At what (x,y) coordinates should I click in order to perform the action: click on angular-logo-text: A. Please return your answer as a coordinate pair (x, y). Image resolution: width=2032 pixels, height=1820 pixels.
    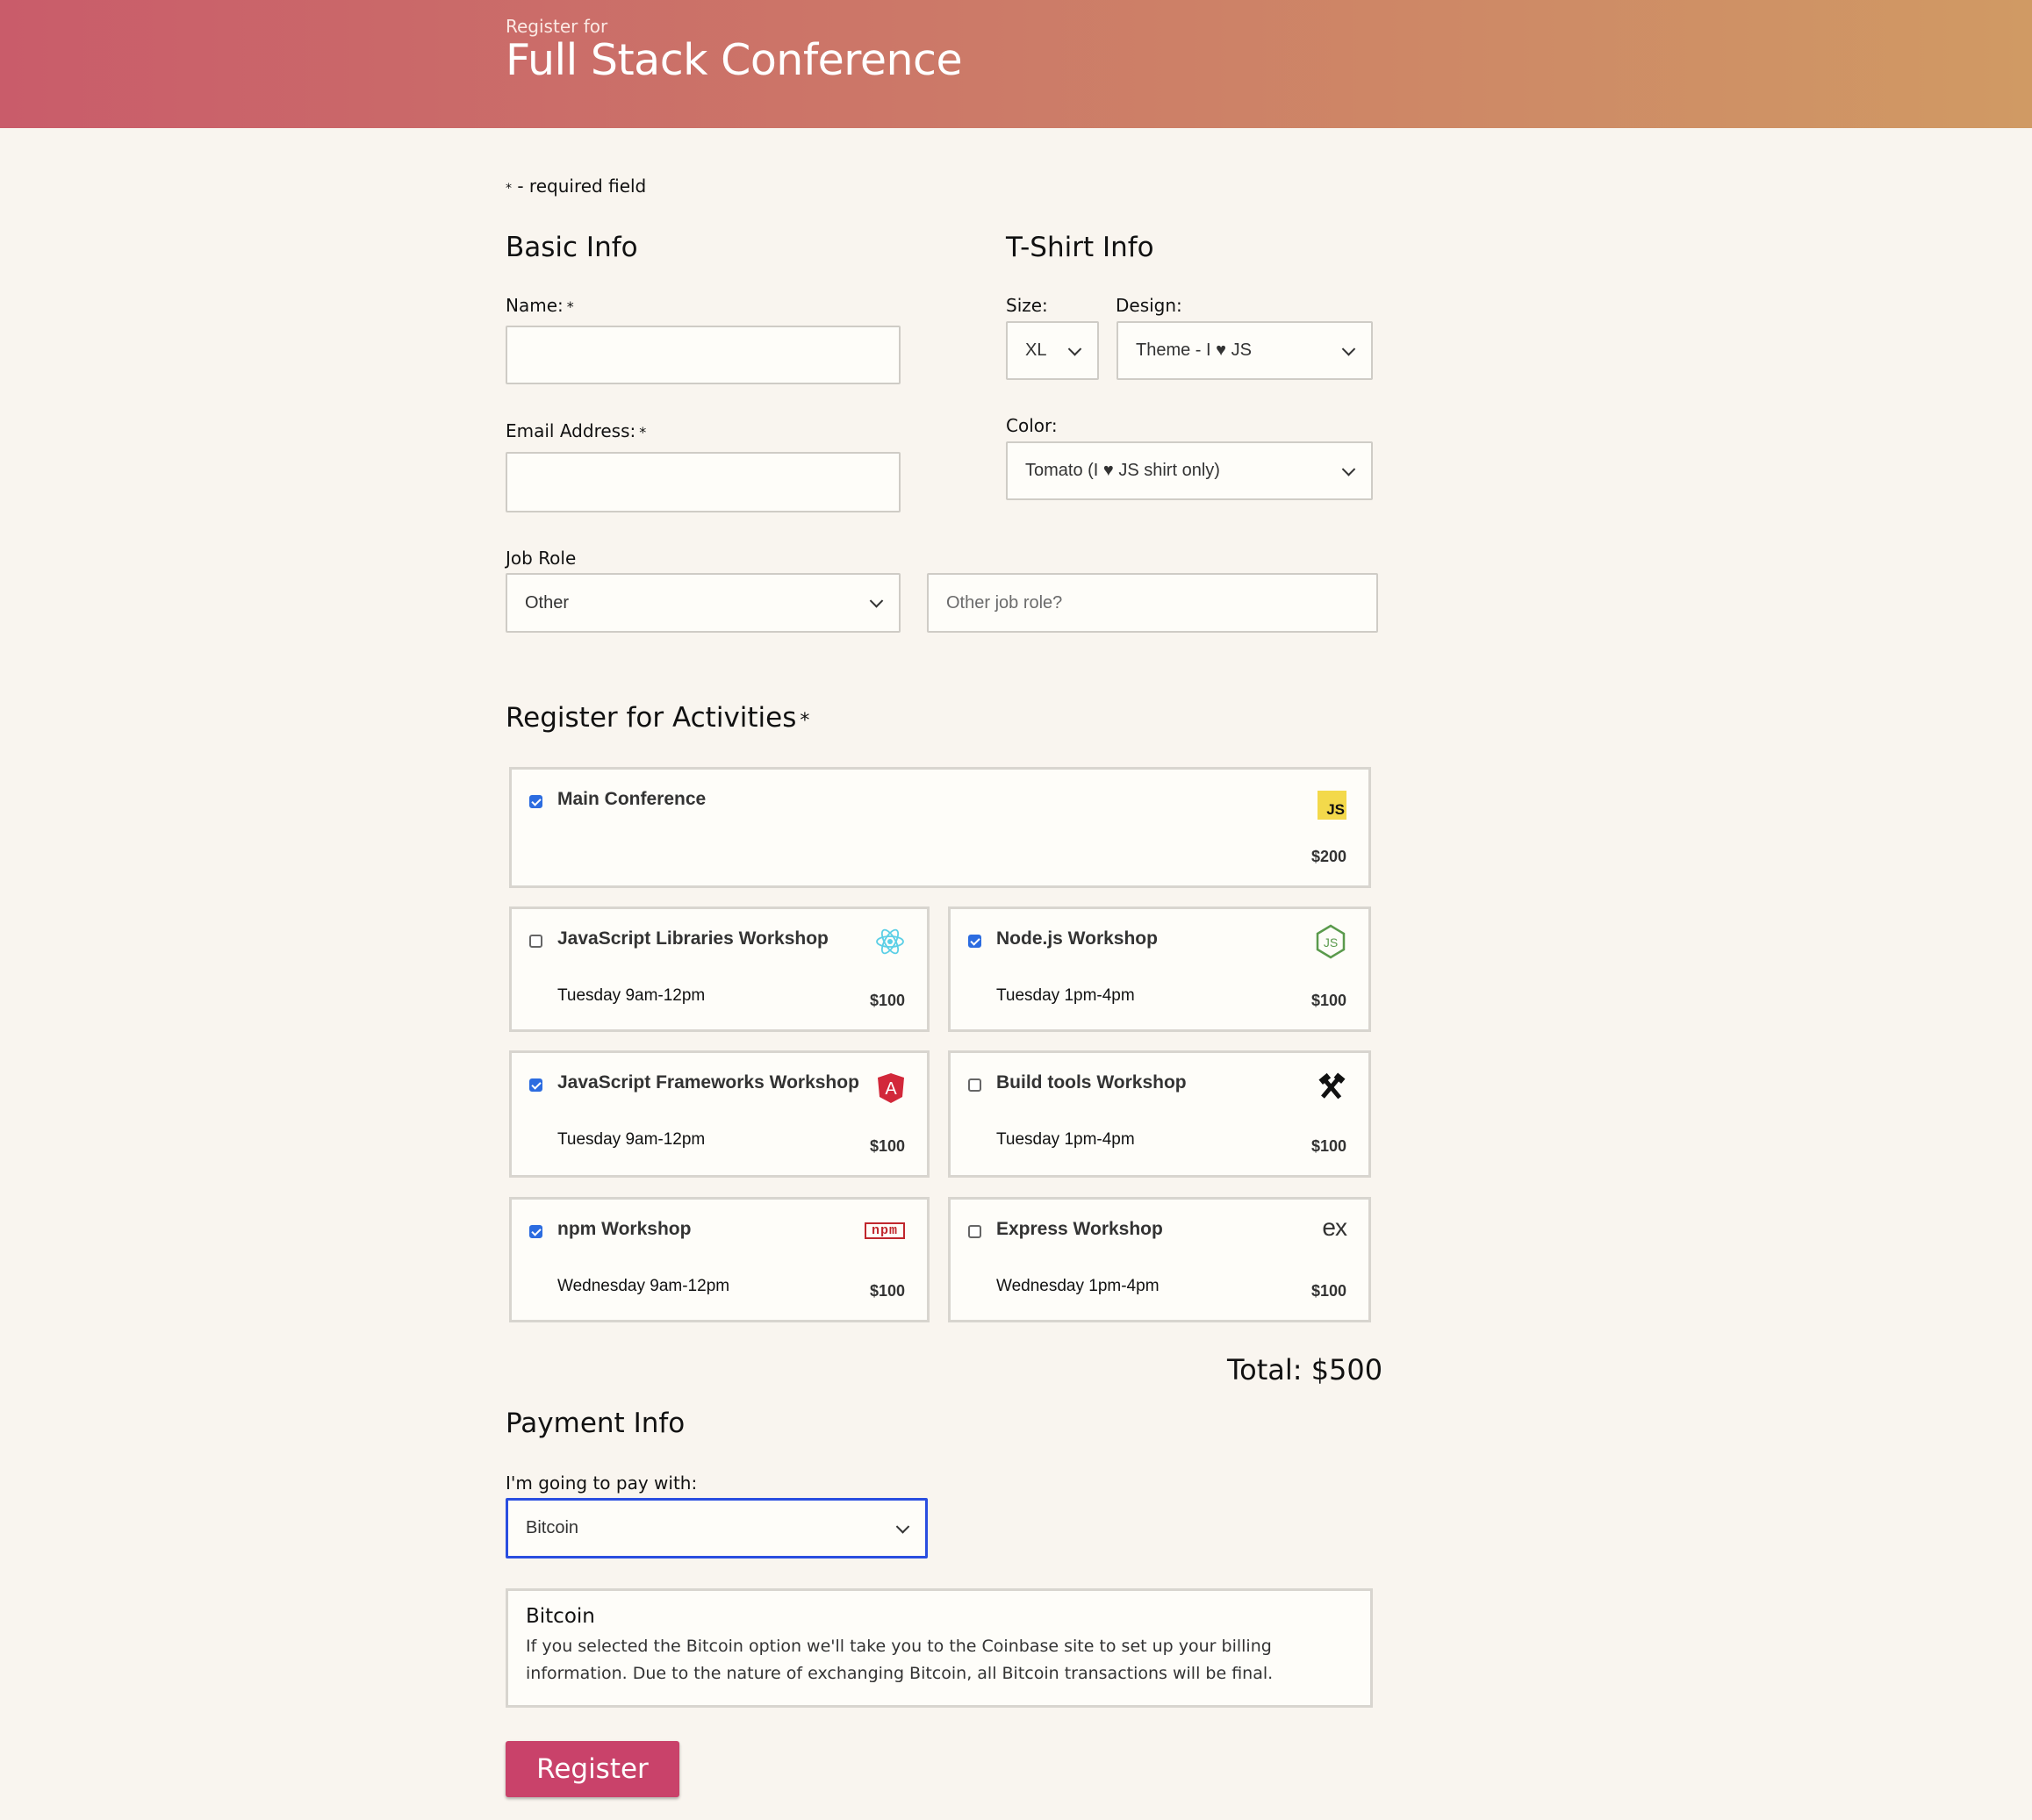
    Looking at the image, I should click on (891, 1089).